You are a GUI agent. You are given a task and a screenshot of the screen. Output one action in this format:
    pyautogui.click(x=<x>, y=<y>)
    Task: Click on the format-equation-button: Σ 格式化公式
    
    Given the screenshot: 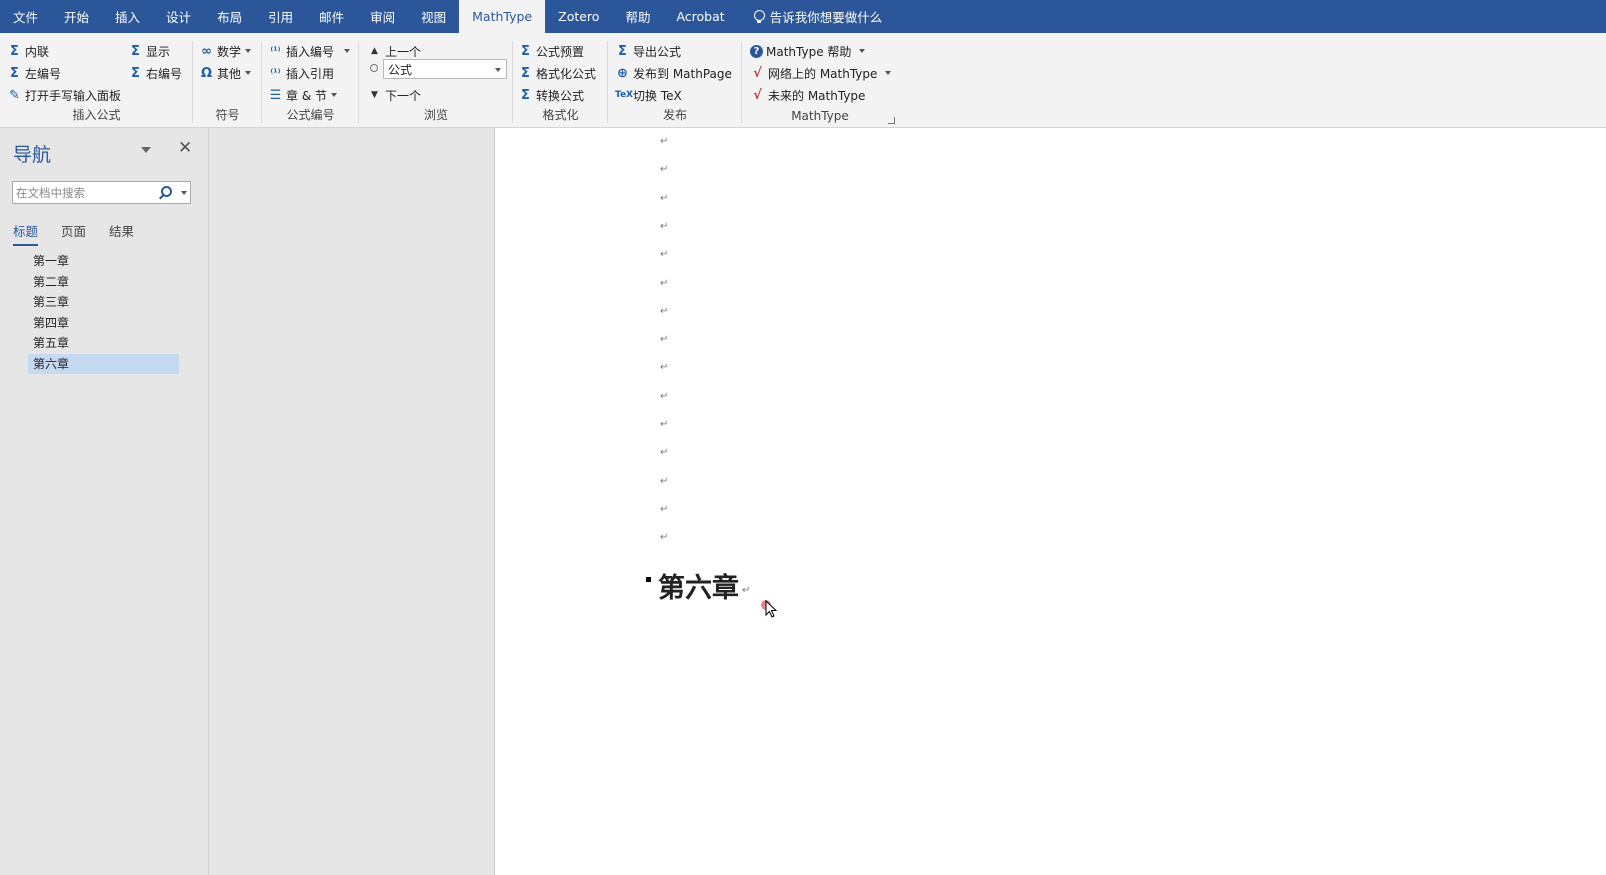 What is the action you would take?
    pyautogui.click(x=557, y=73)
    